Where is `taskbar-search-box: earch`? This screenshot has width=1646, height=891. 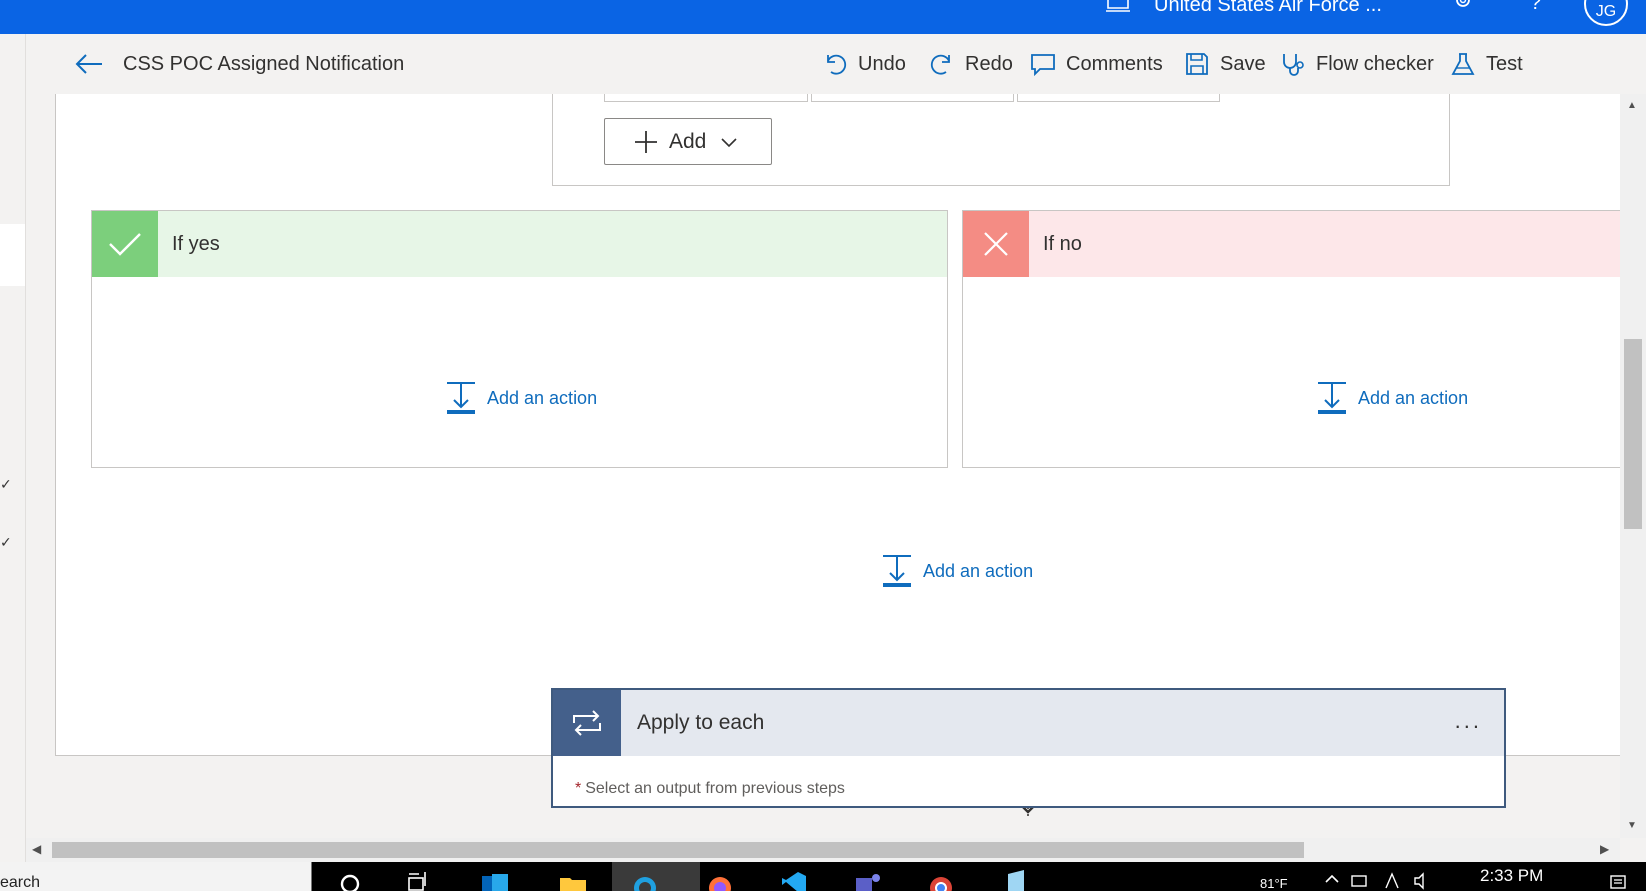
taskbar-search-box: earch is located at coordinates (156, 876).